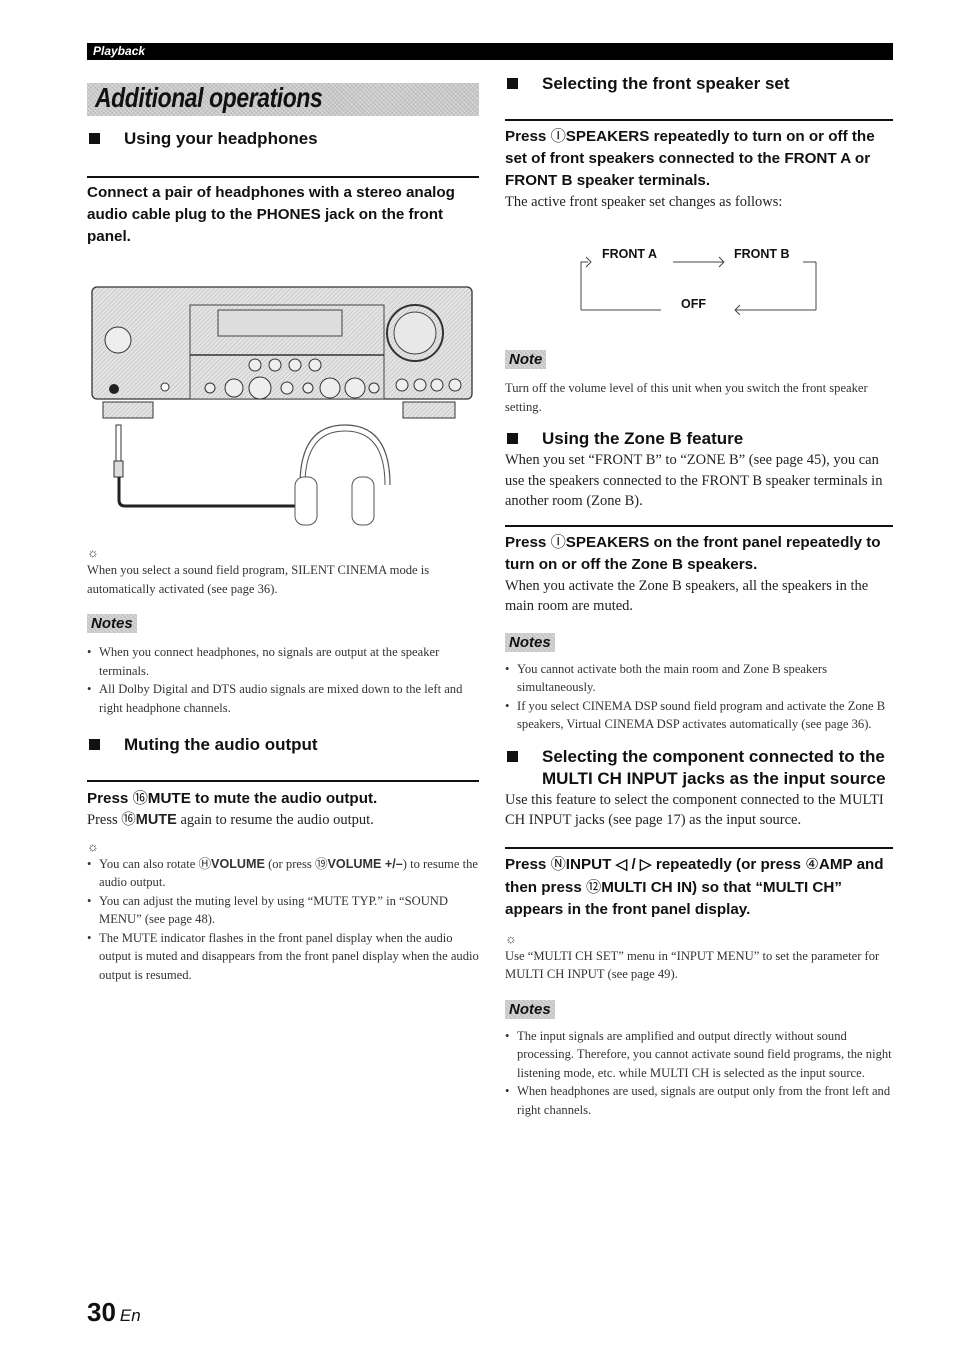 The height and width of the screenshot is (1348, 954). I want to click on heading-front-speaker: Selecting the front speaker set, so click(699, 84).